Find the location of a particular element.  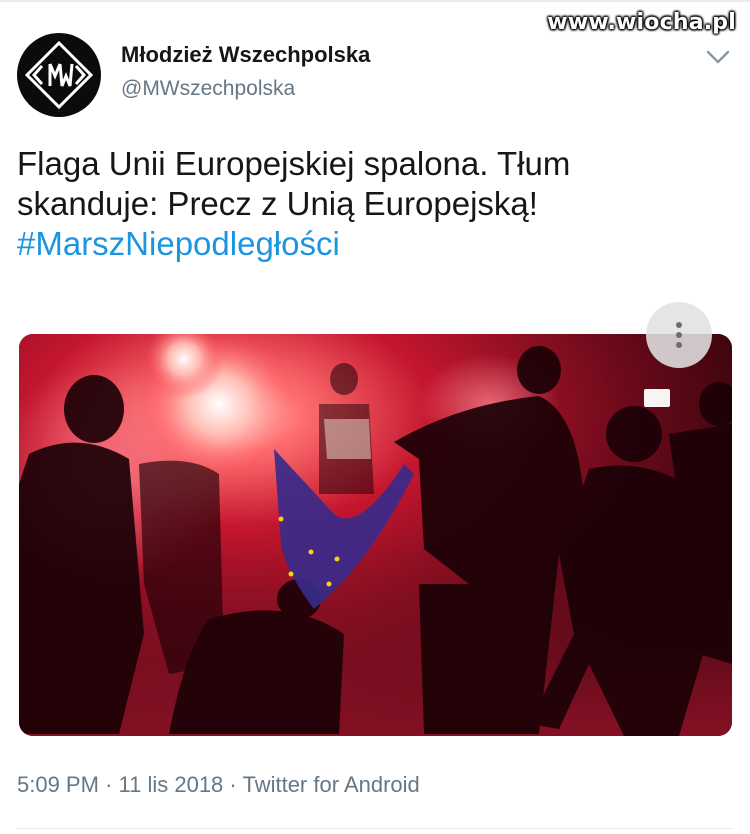

mw-logo-icon is located at coordinates (59, 75).